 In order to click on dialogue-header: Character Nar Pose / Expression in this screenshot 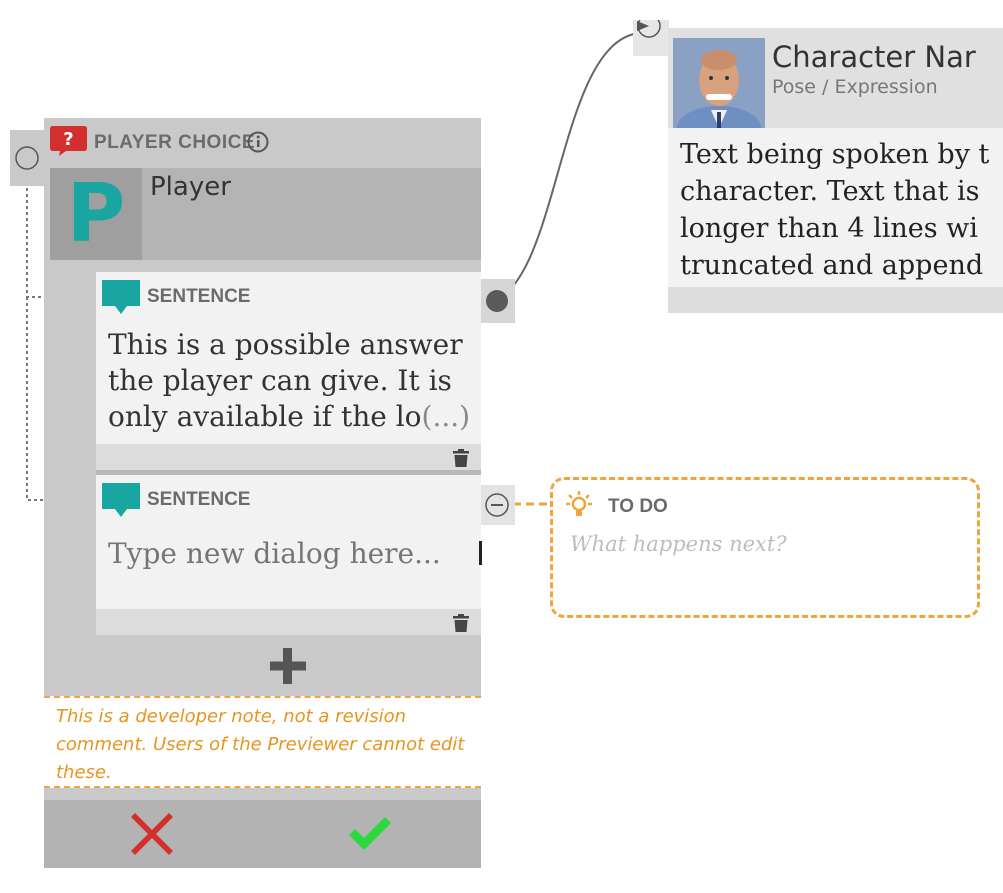, I will do `click(835, 78)`.